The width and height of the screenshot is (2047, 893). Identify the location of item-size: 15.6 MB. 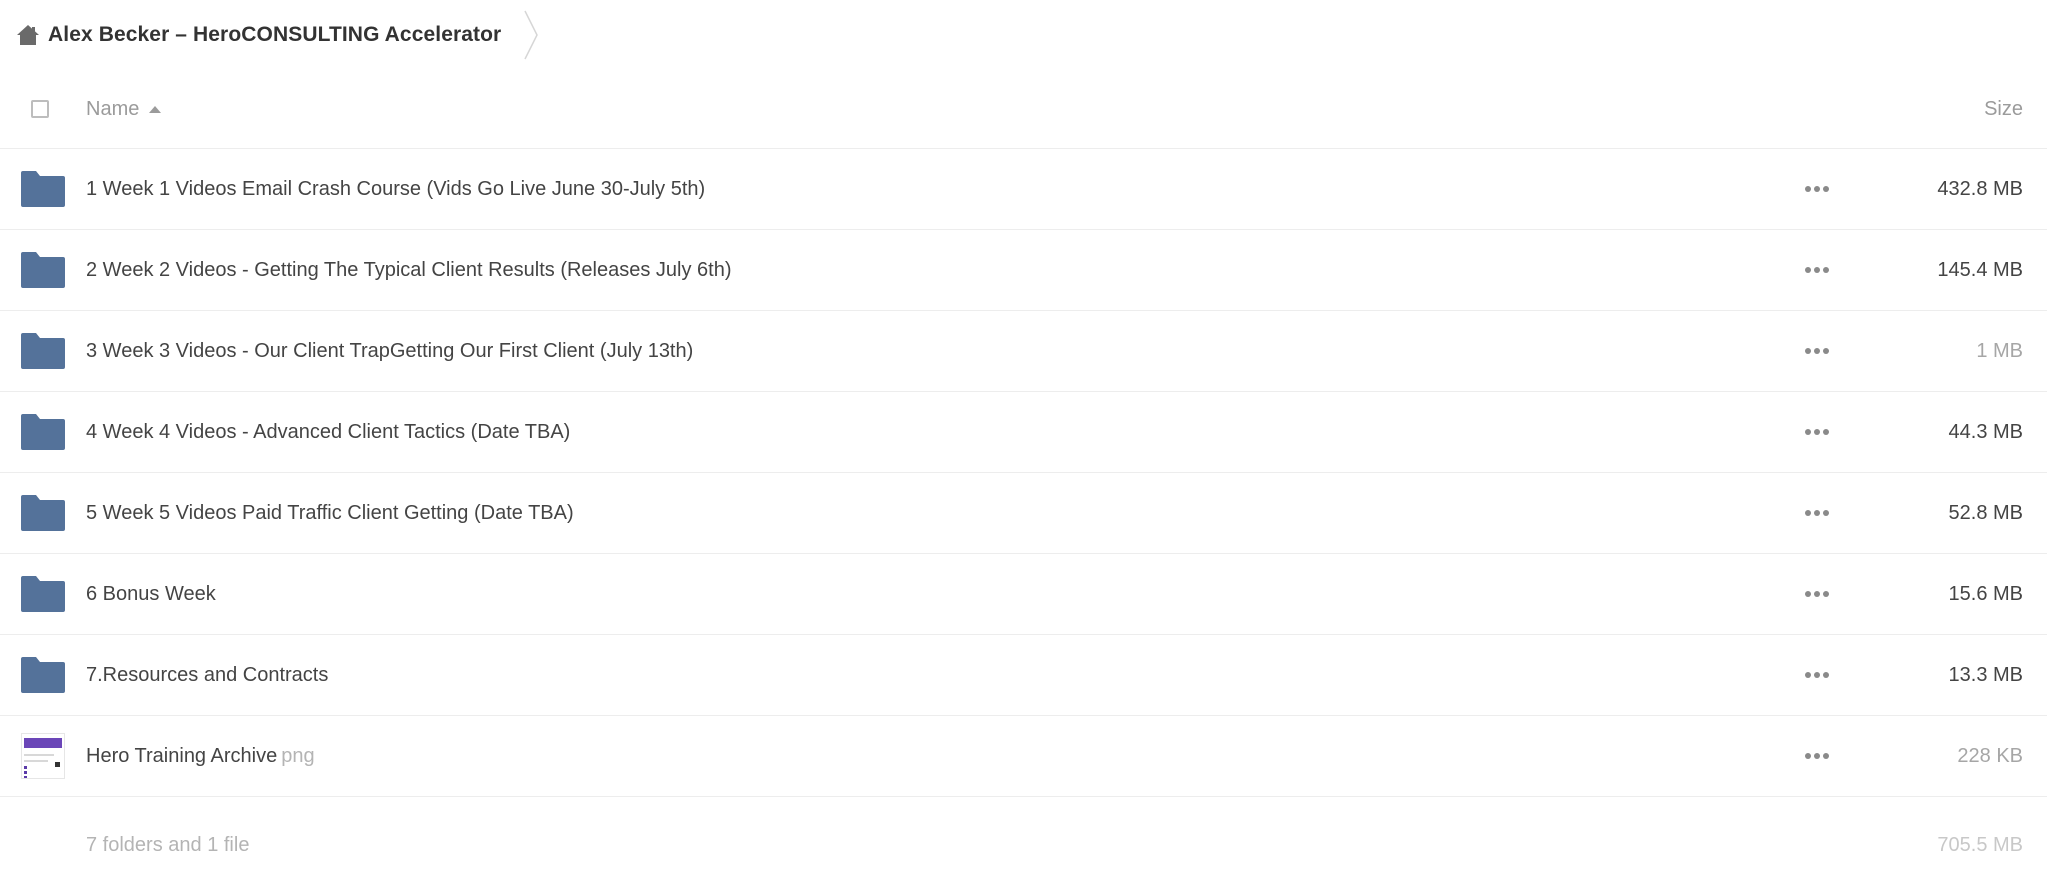
(1985, 593).